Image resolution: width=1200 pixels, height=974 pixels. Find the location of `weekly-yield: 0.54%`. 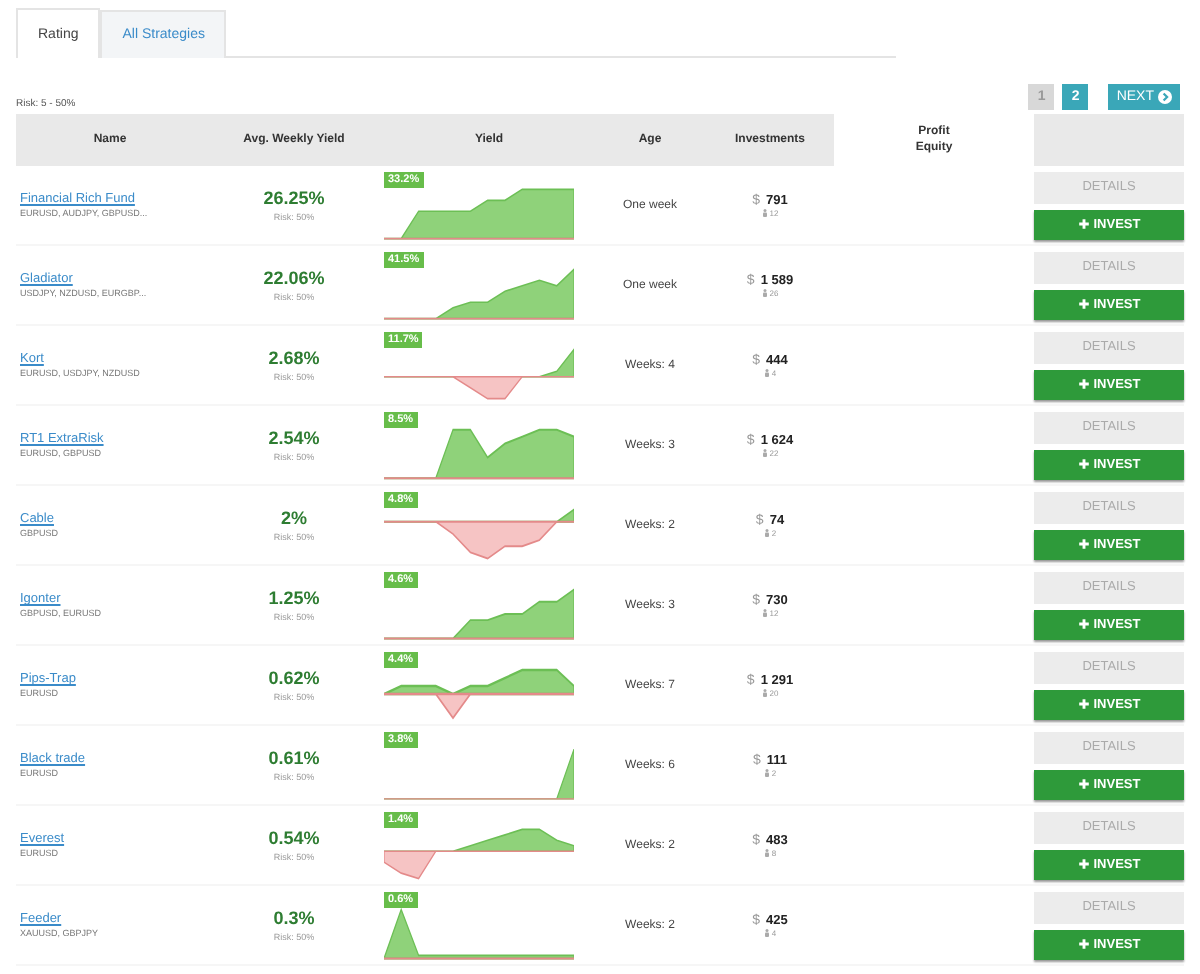

weekly-yield: 0.54% is located at coordinates (294, 838).